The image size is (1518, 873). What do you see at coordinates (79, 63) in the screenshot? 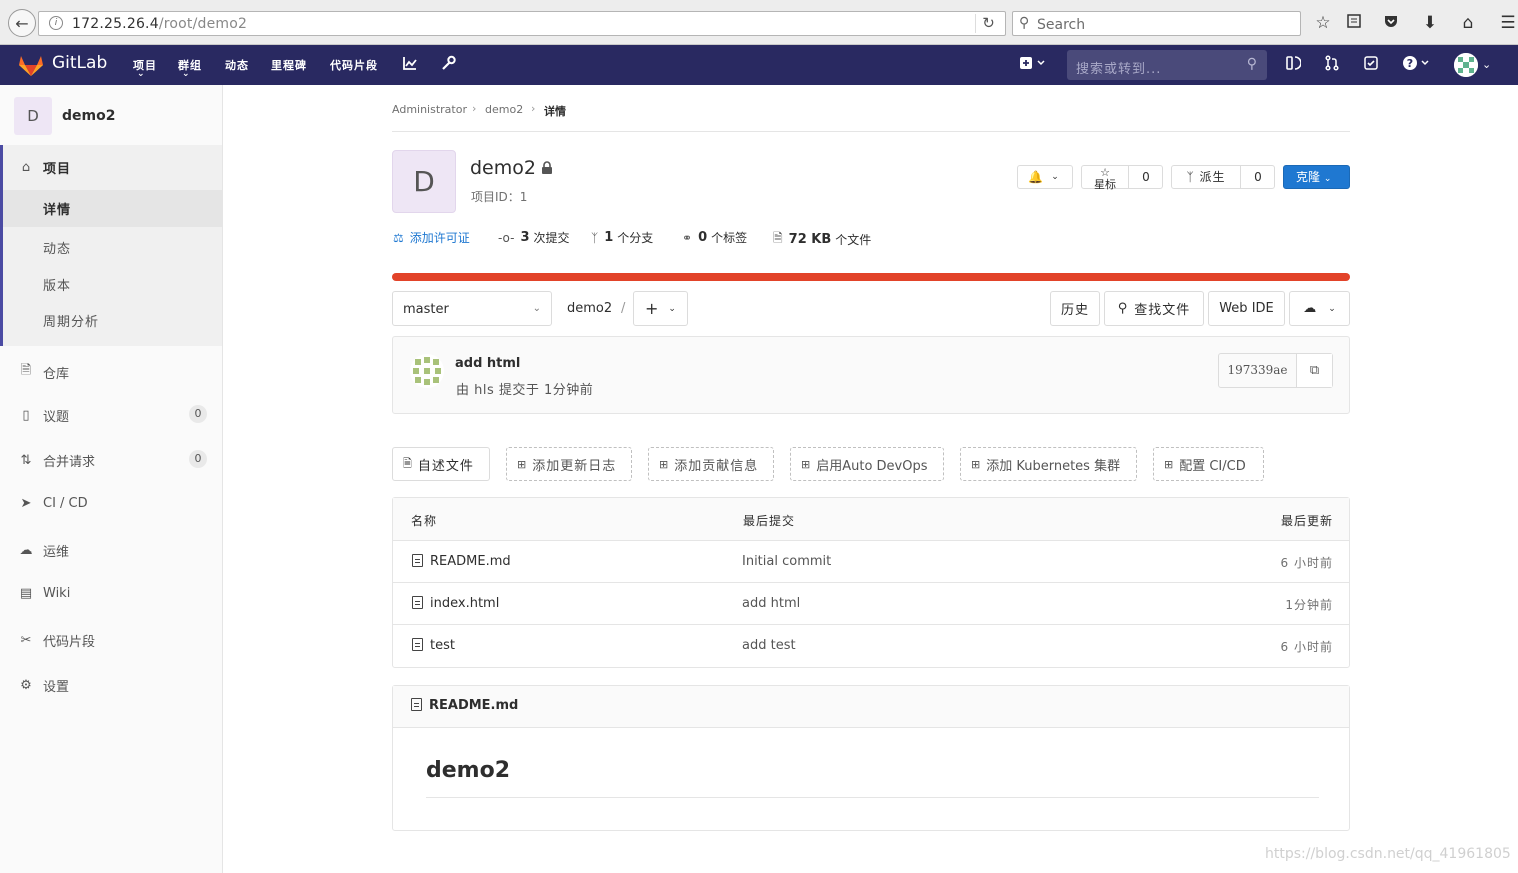
I see `gitlab-brand: GitLab` at bounding box center [79, 63].